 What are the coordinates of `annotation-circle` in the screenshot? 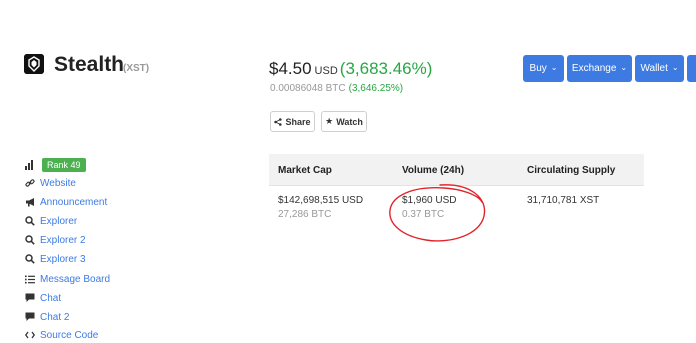 It's located at (437, 213).